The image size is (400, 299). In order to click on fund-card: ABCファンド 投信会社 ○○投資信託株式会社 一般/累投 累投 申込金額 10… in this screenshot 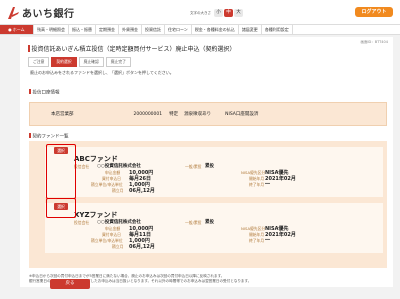, I will do `click(214, 172)`.